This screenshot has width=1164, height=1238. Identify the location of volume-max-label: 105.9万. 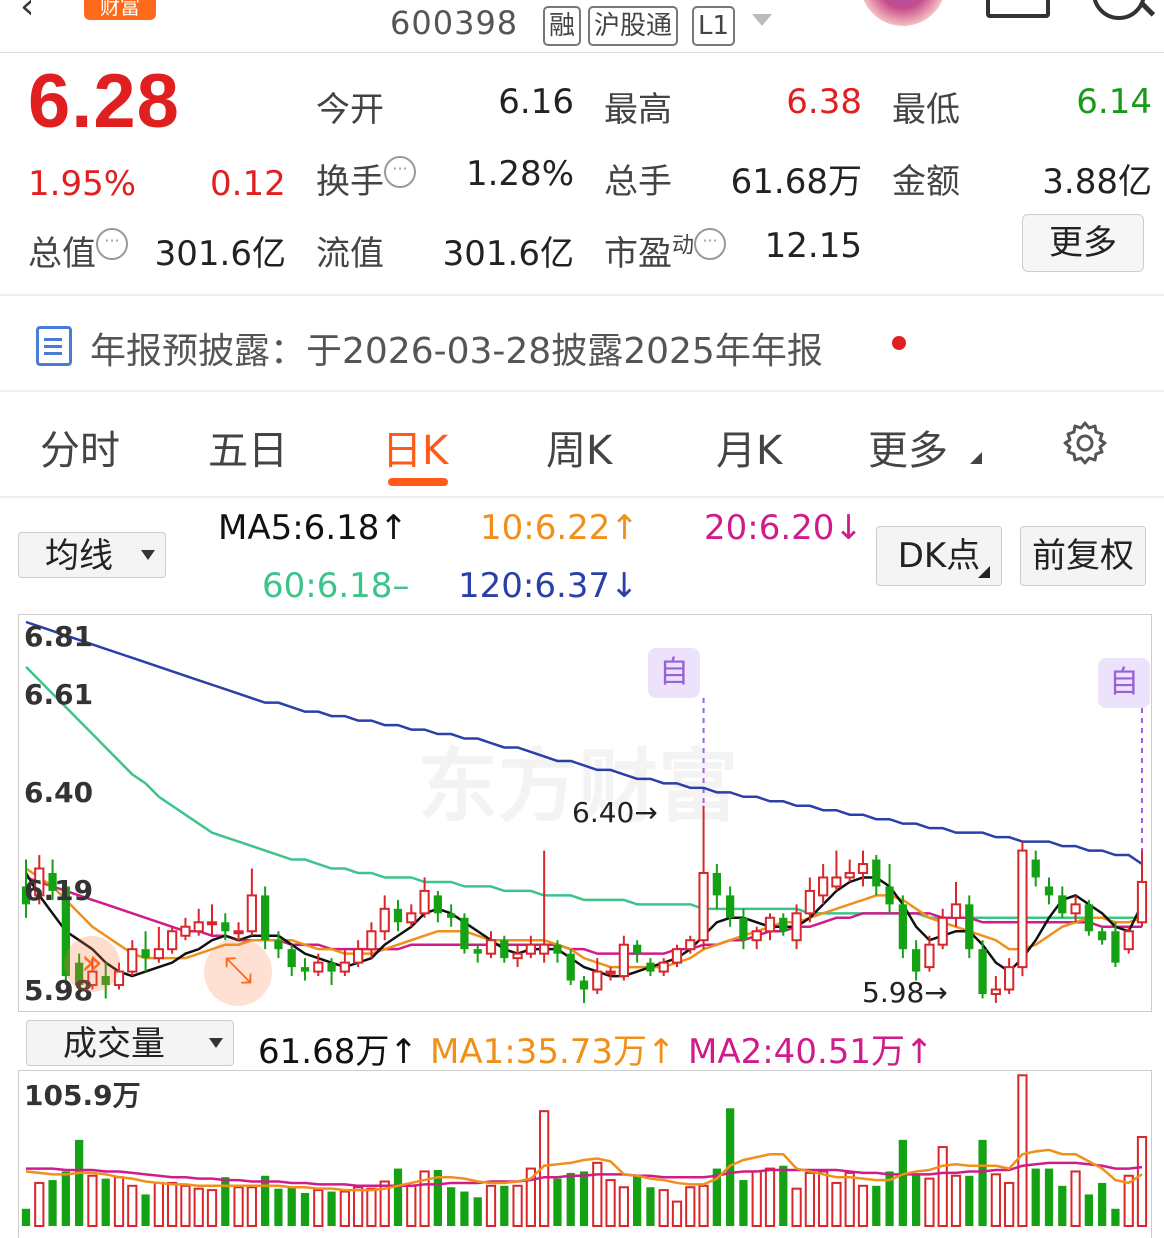
(82, 1095).